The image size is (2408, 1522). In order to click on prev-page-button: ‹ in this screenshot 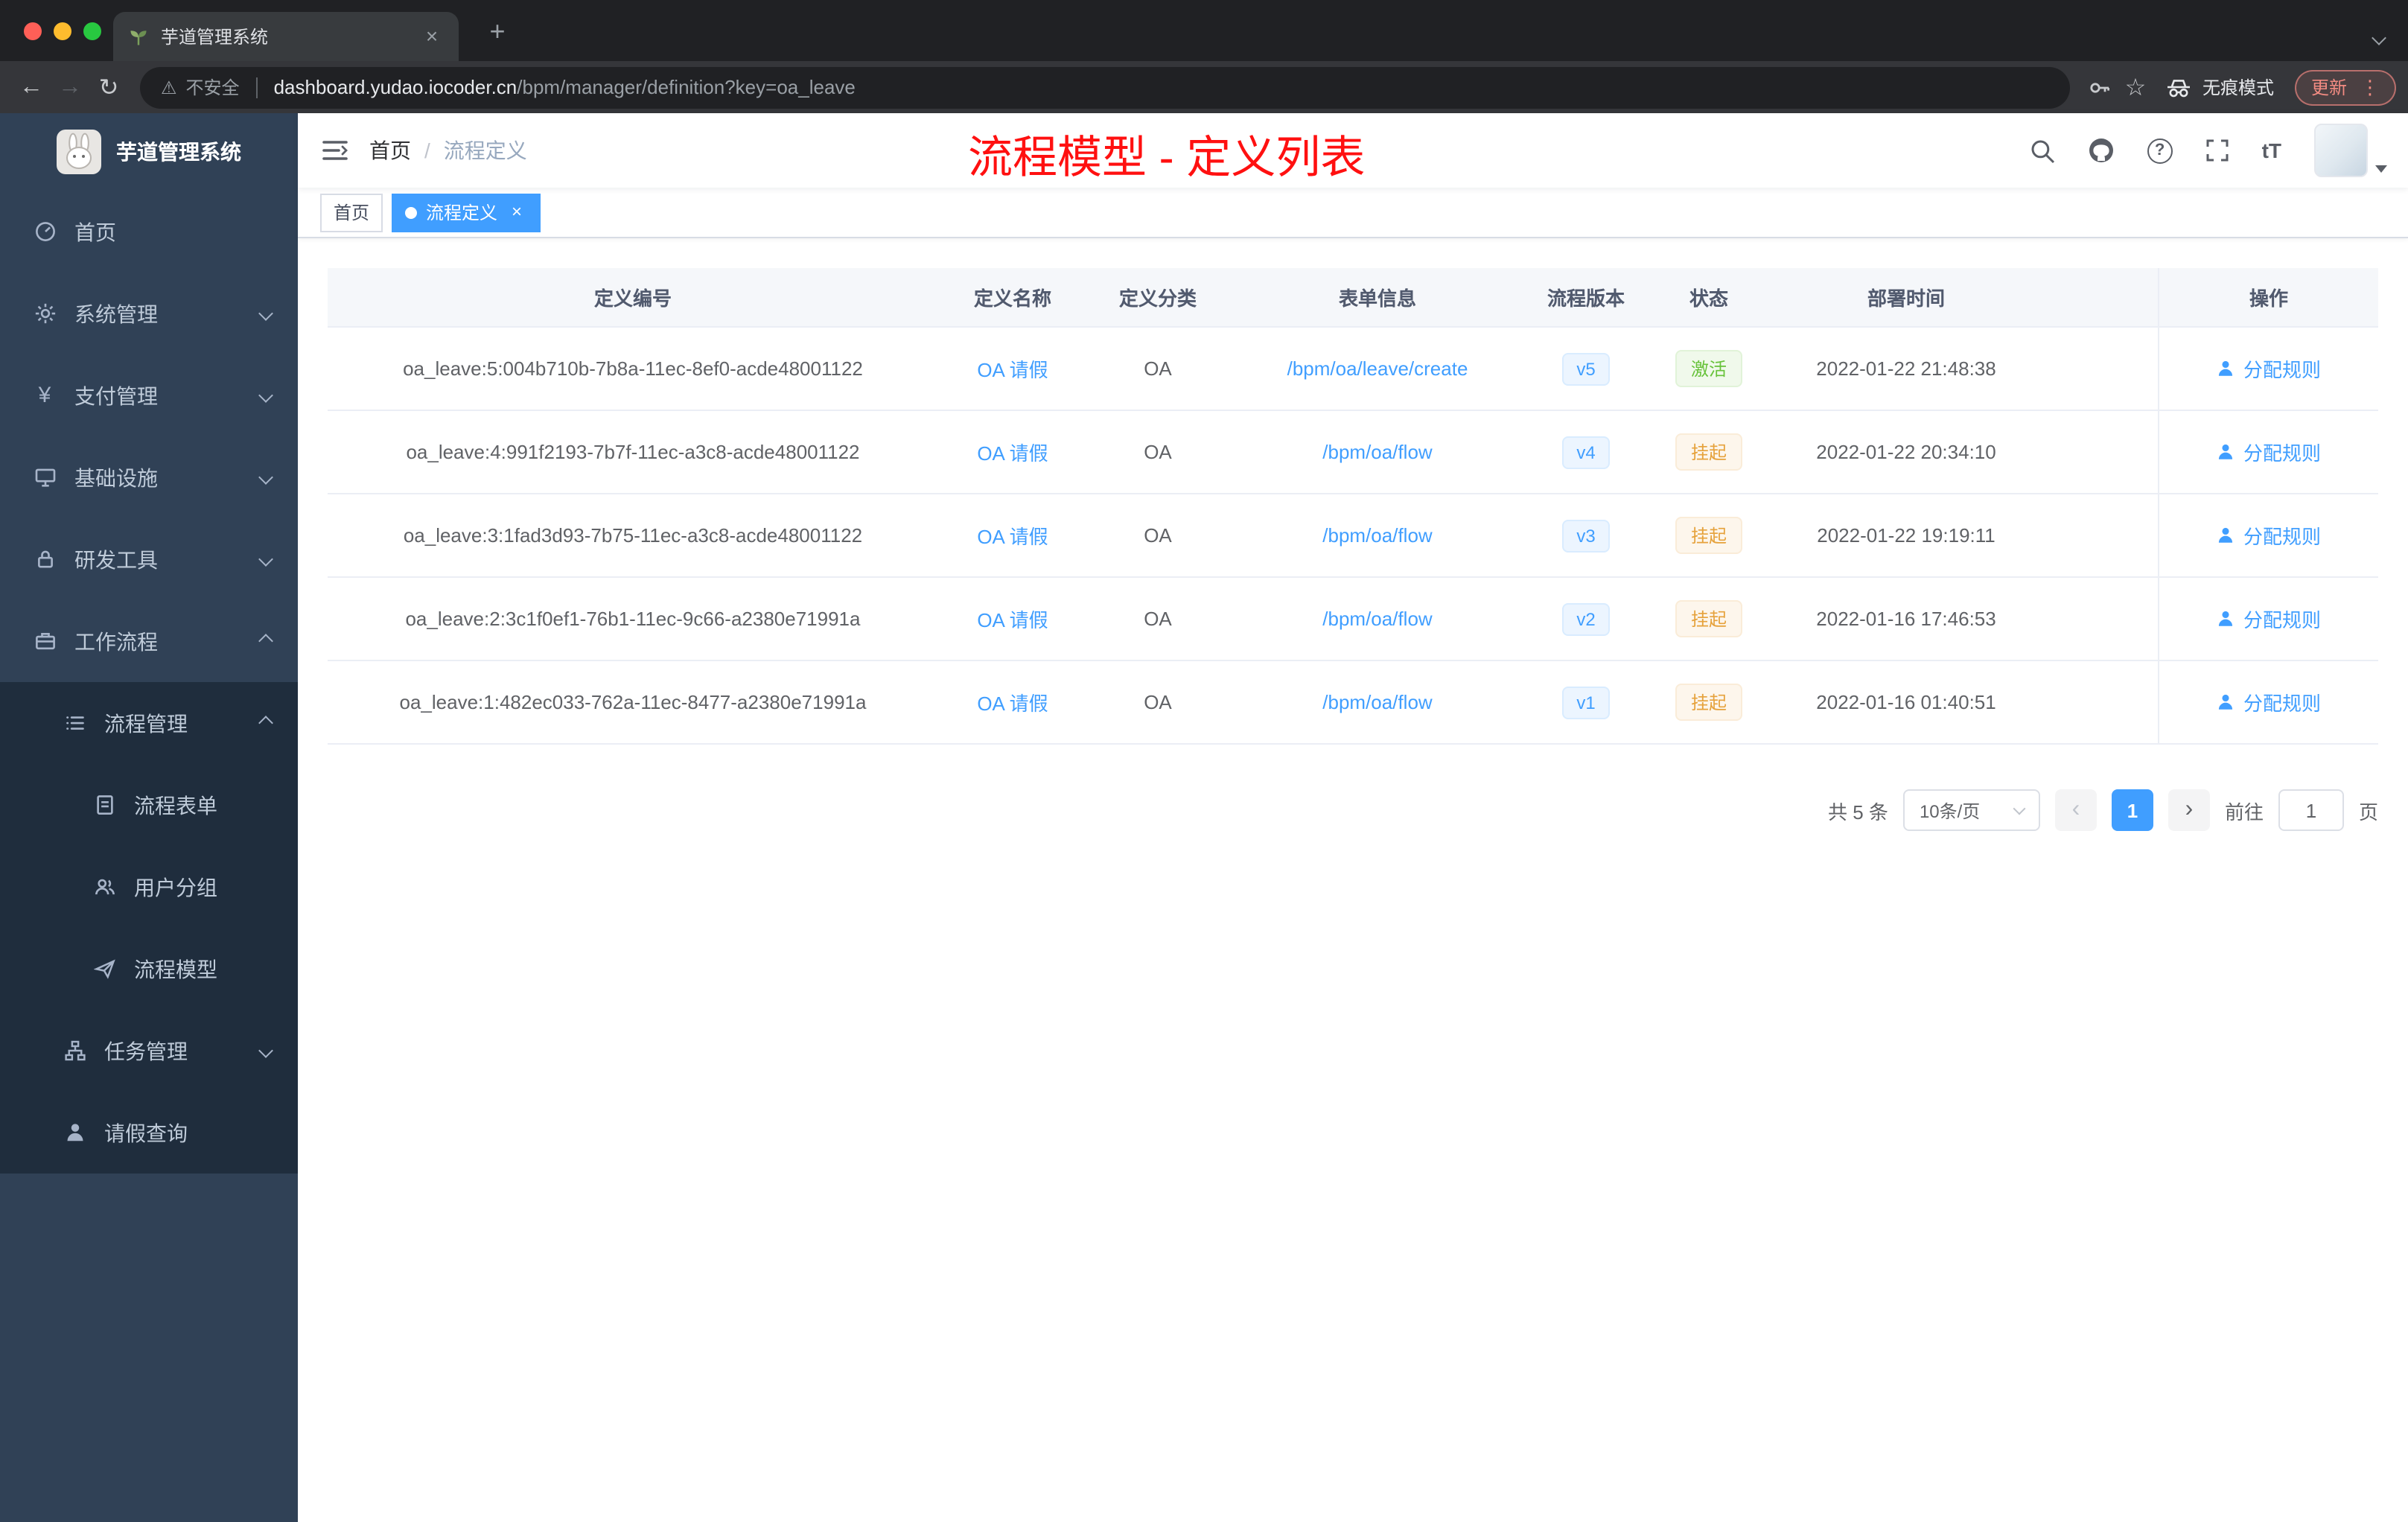, I will do `click(2075, 810)`.